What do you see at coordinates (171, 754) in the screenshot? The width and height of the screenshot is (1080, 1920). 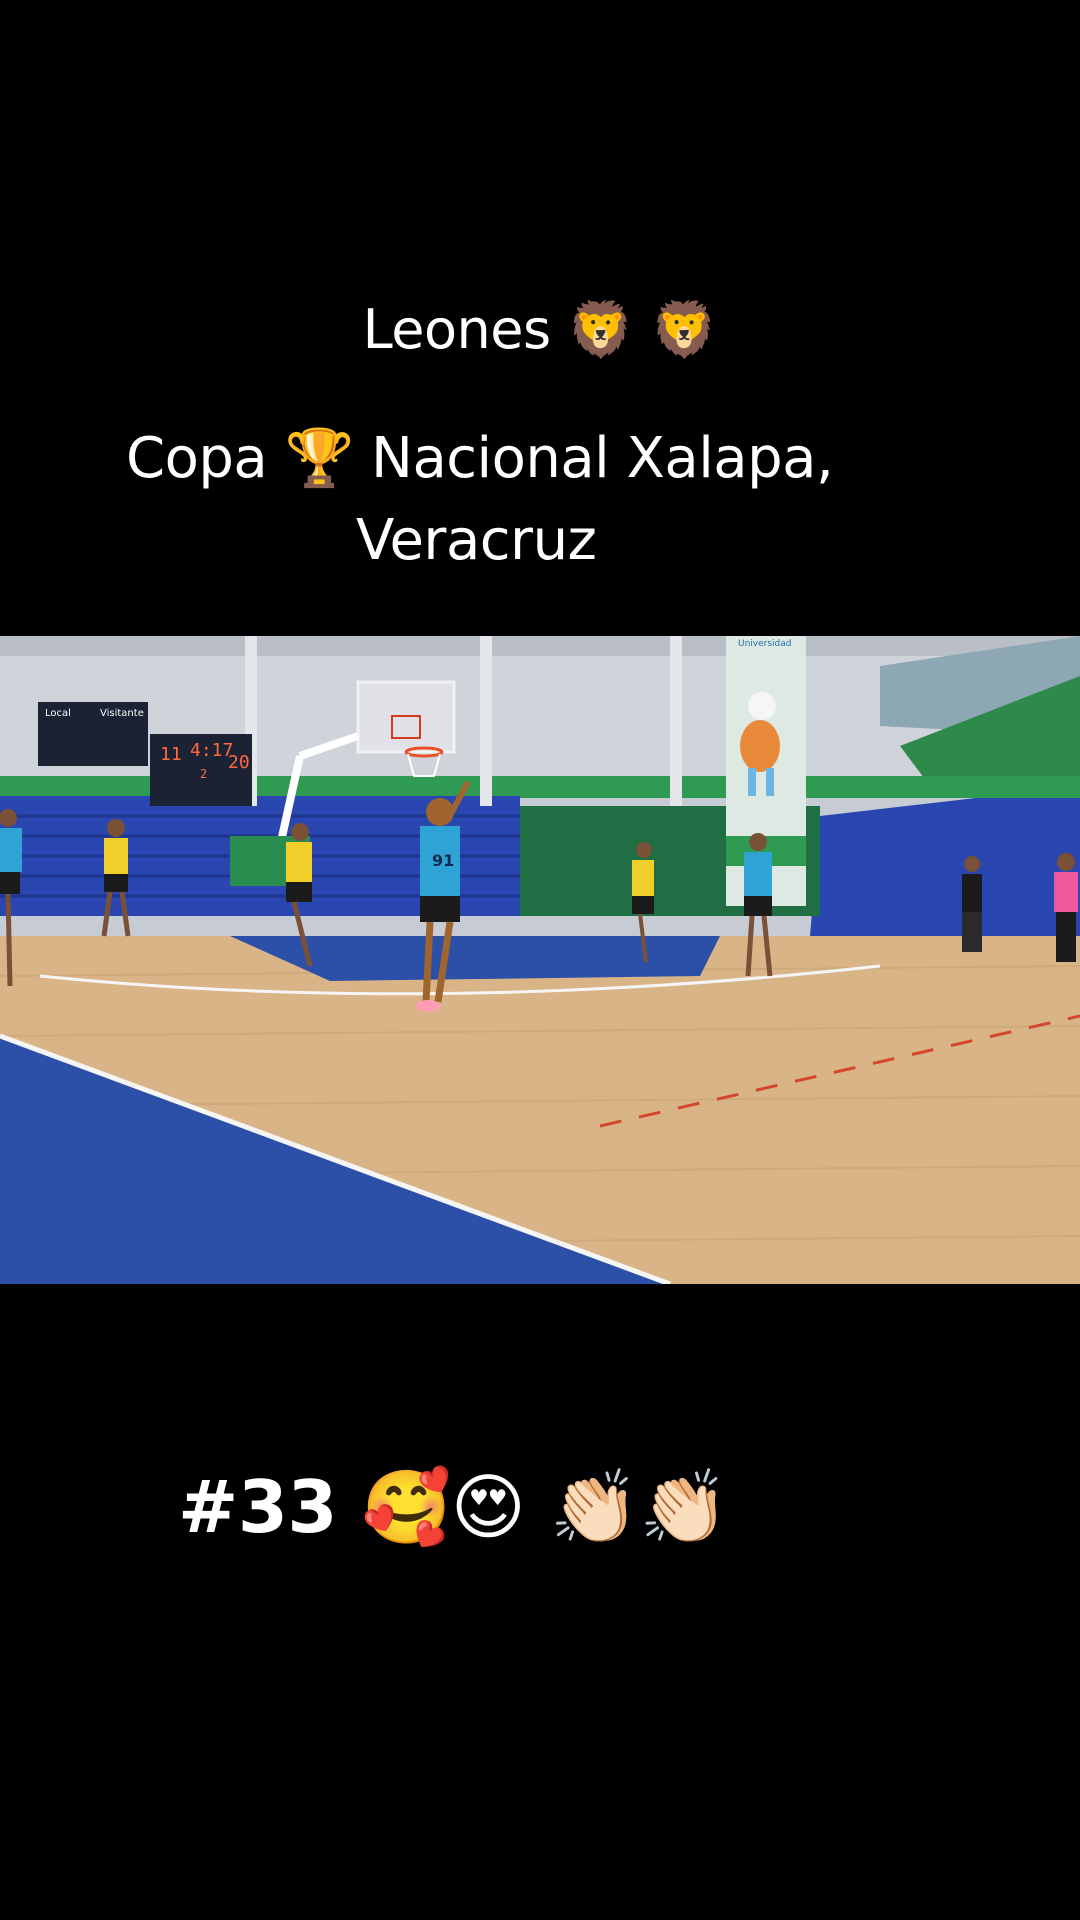 I see `scoreboard-home-score: 11` at bounding box center [171, 754].